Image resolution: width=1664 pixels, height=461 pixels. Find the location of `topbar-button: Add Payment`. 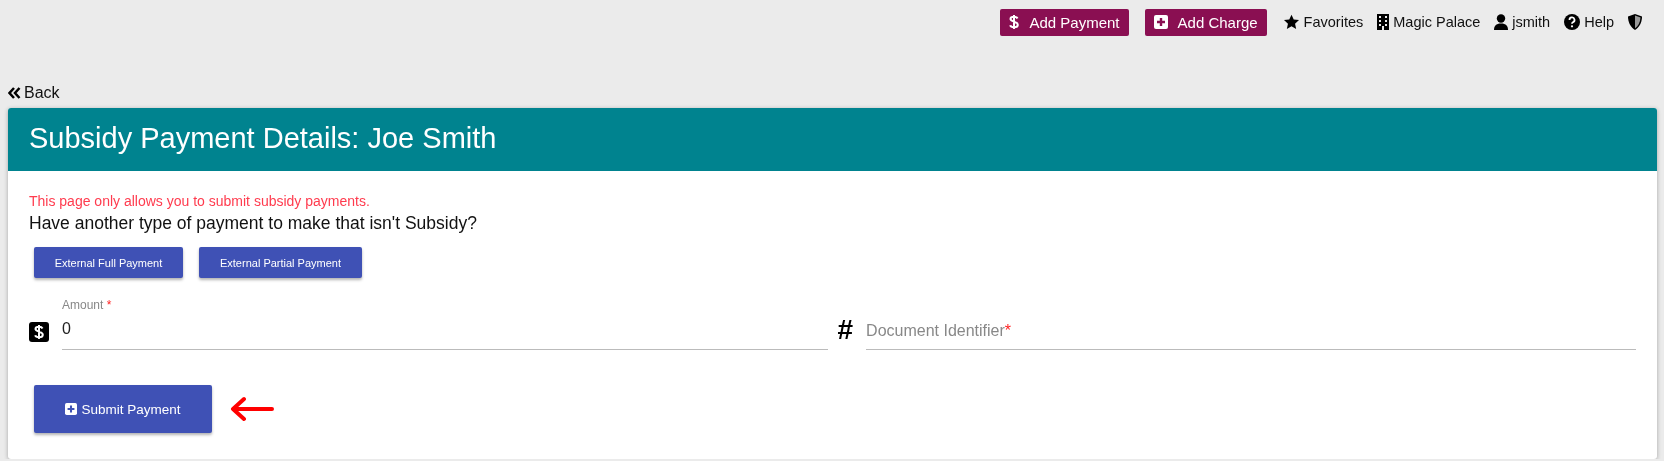

topbar-button: Add Payment is located at coordinates (1064, 22).